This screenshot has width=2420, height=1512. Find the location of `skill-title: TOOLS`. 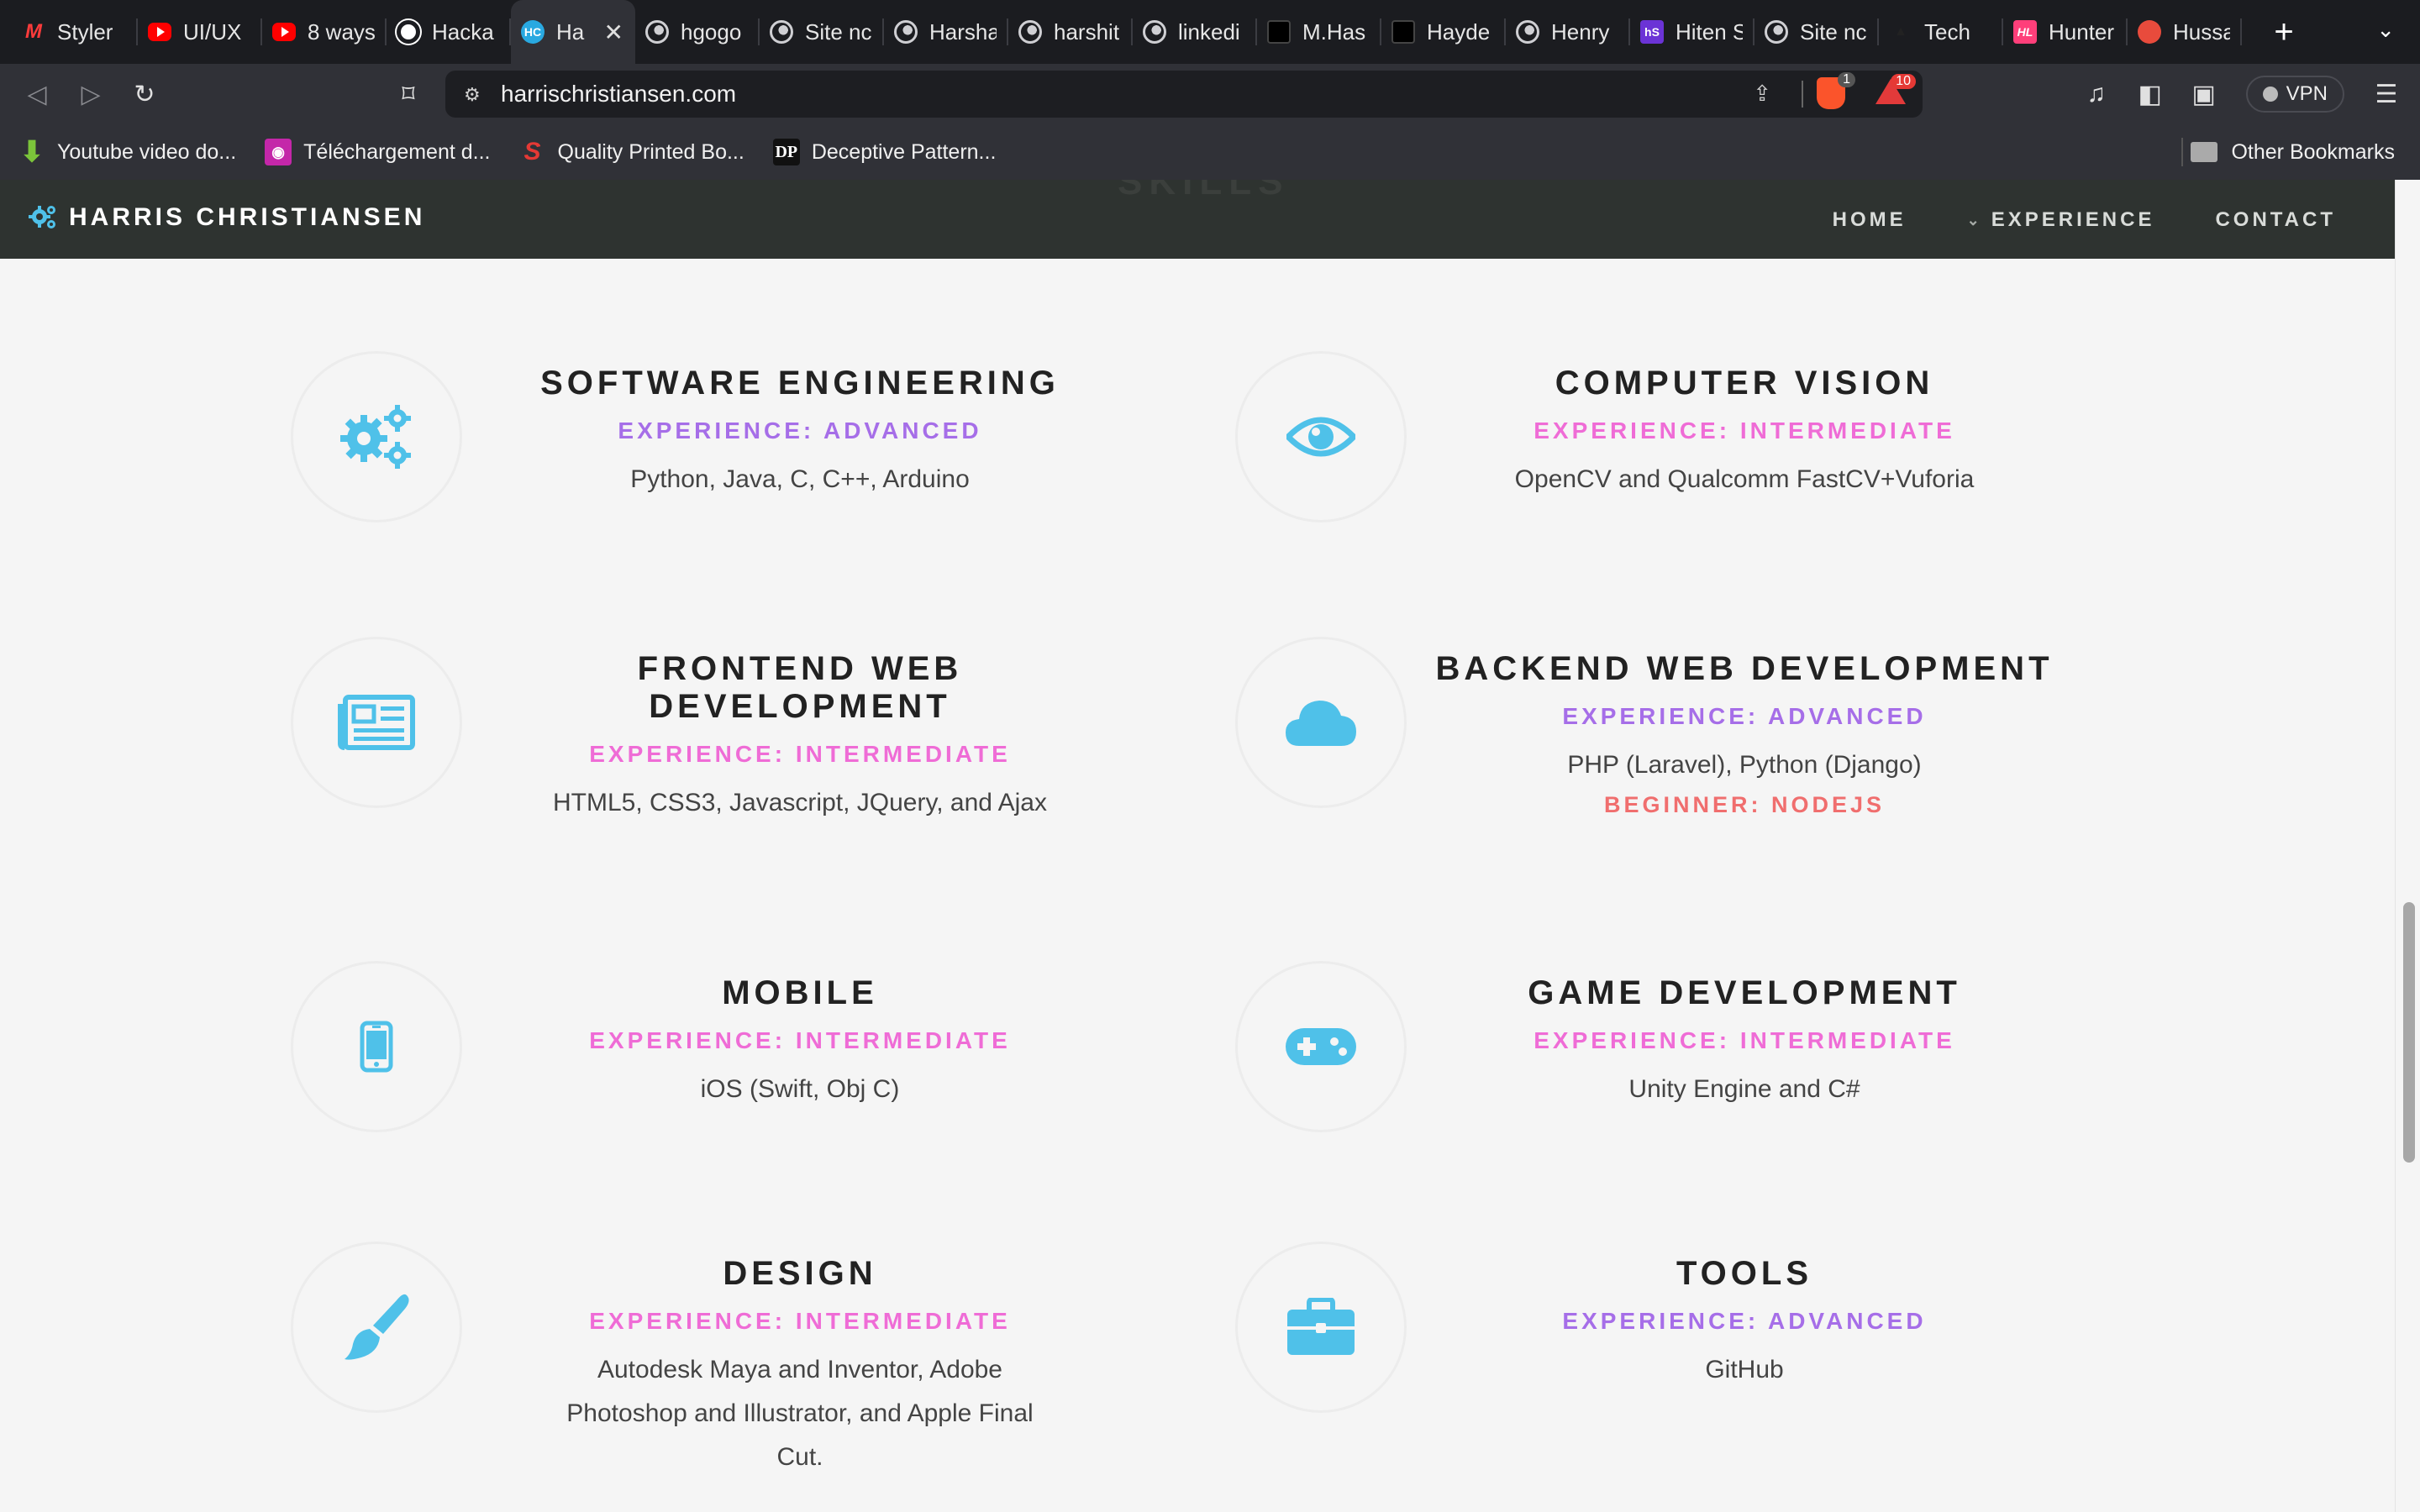

skill-title: TOOLS is located at coordinates (1744, 1273).